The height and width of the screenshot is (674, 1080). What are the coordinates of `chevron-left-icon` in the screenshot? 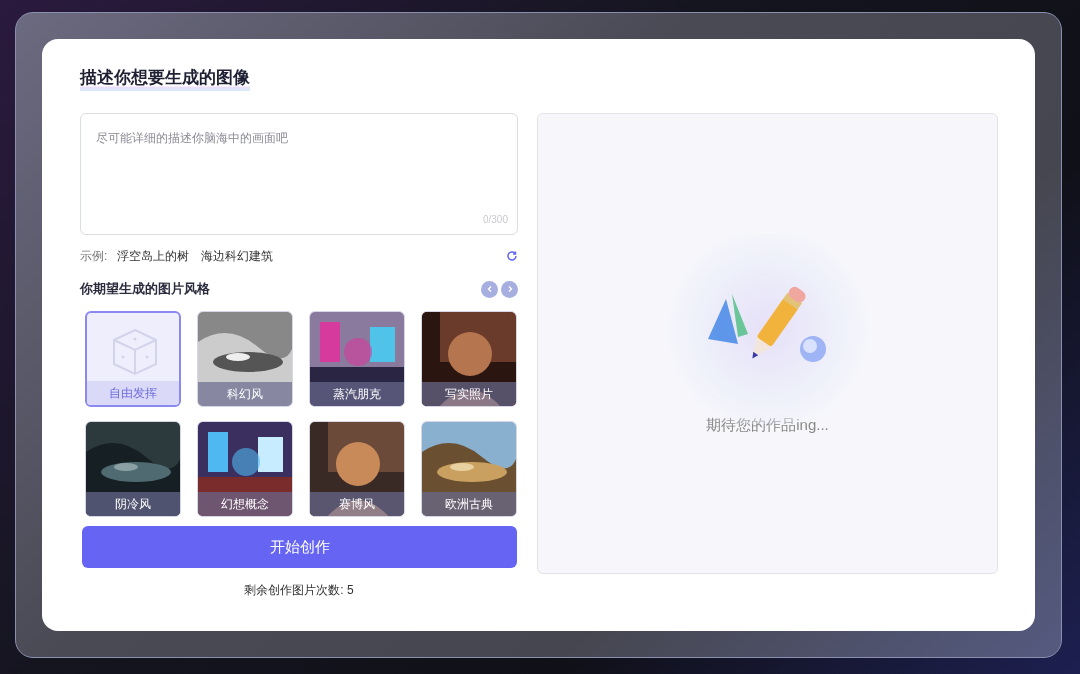 It's located at (489, 289).